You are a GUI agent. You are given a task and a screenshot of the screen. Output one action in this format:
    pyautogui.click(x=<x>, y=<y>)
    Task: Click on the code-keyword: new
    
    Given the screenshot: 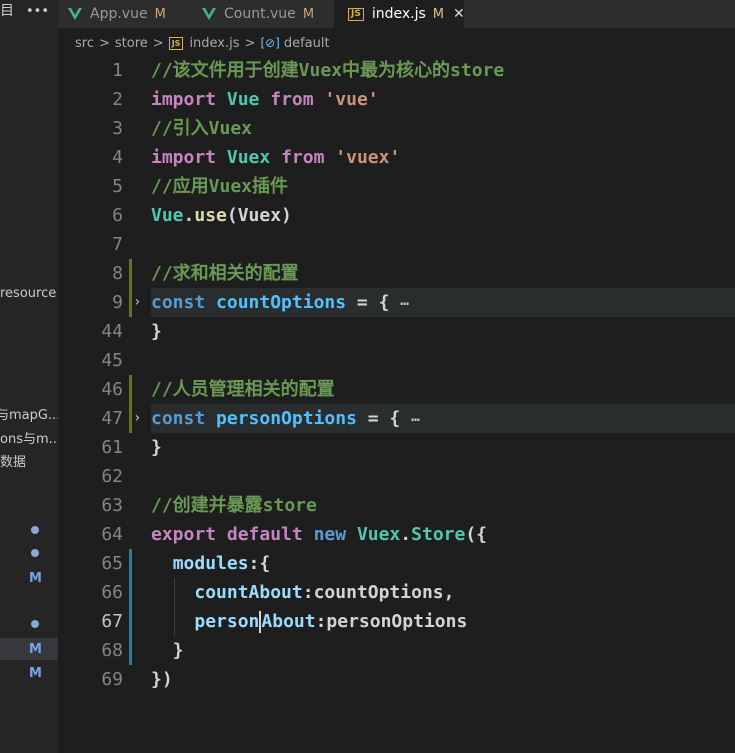 What is the action you would take?
    pyautogui.click(x=330, y=534)
    